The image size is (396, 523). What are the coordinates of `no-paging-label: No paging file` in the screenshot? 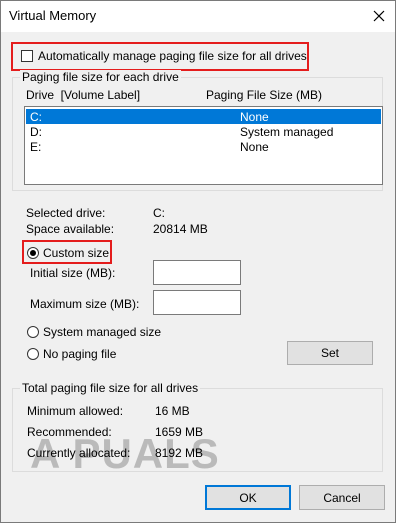 It's located at (79, 354).